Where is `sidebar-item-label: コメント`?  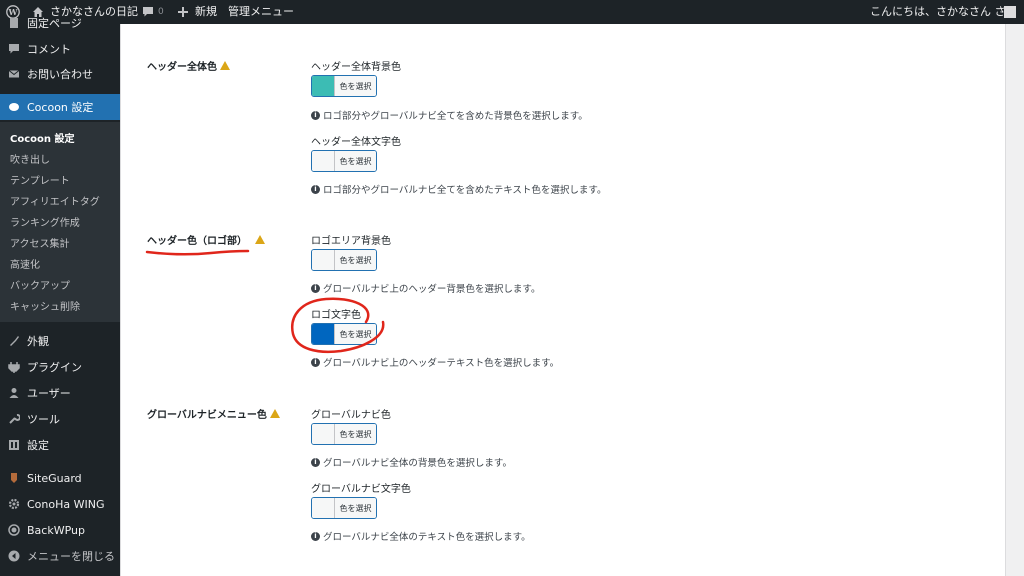 sidebar-item-label: コメント is located at coordinates (49, 49).